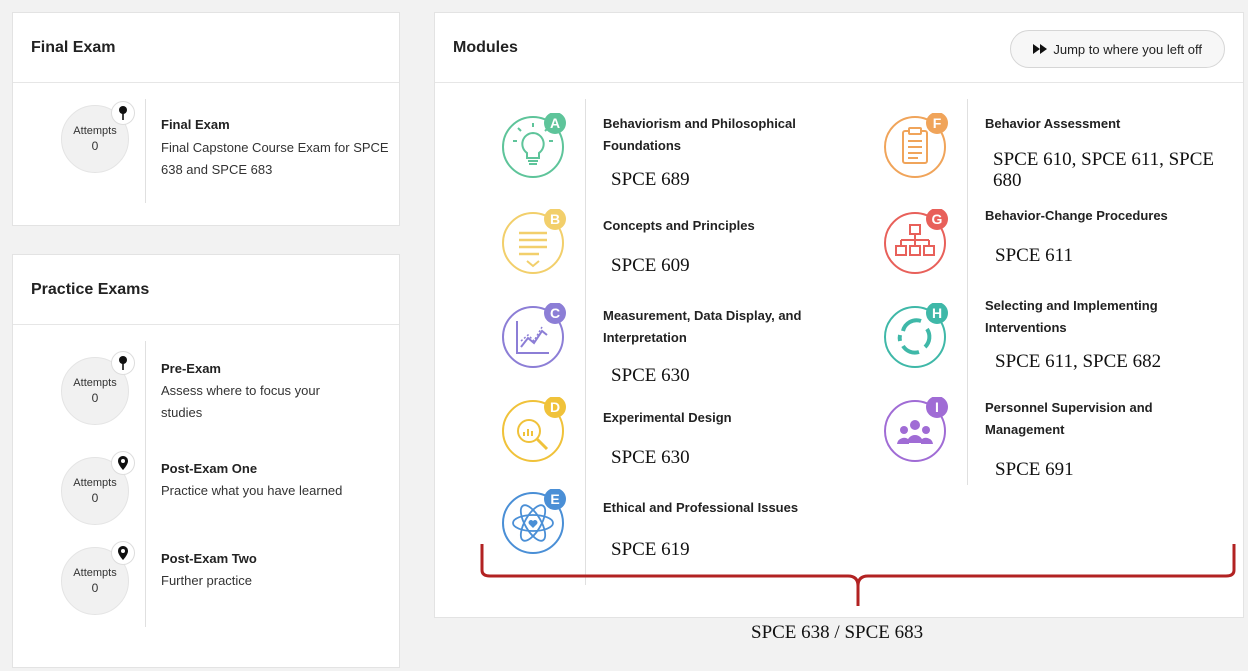 The height and width of the screenshot is (671, 1248). Describe the element at coordinates (916, 335) in the screenshot. I see `cycle-arrows-icon: H` at that location.